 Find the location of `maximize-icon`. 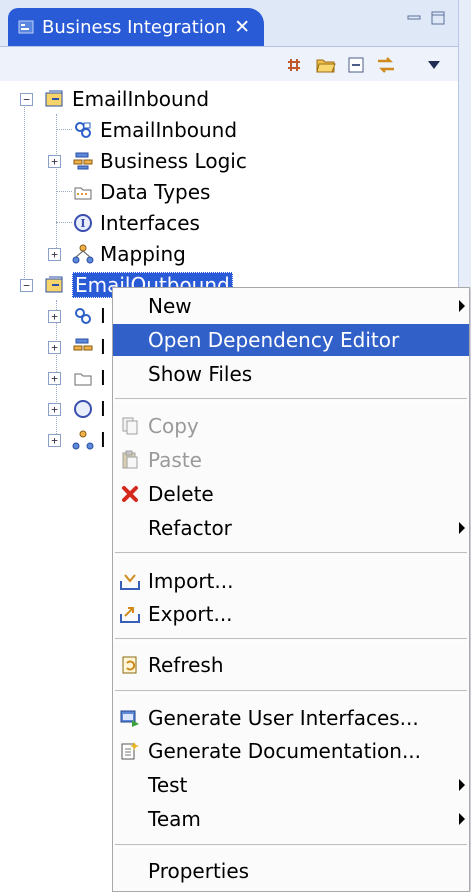

maximize-icon is located at coordinates (438, 18).